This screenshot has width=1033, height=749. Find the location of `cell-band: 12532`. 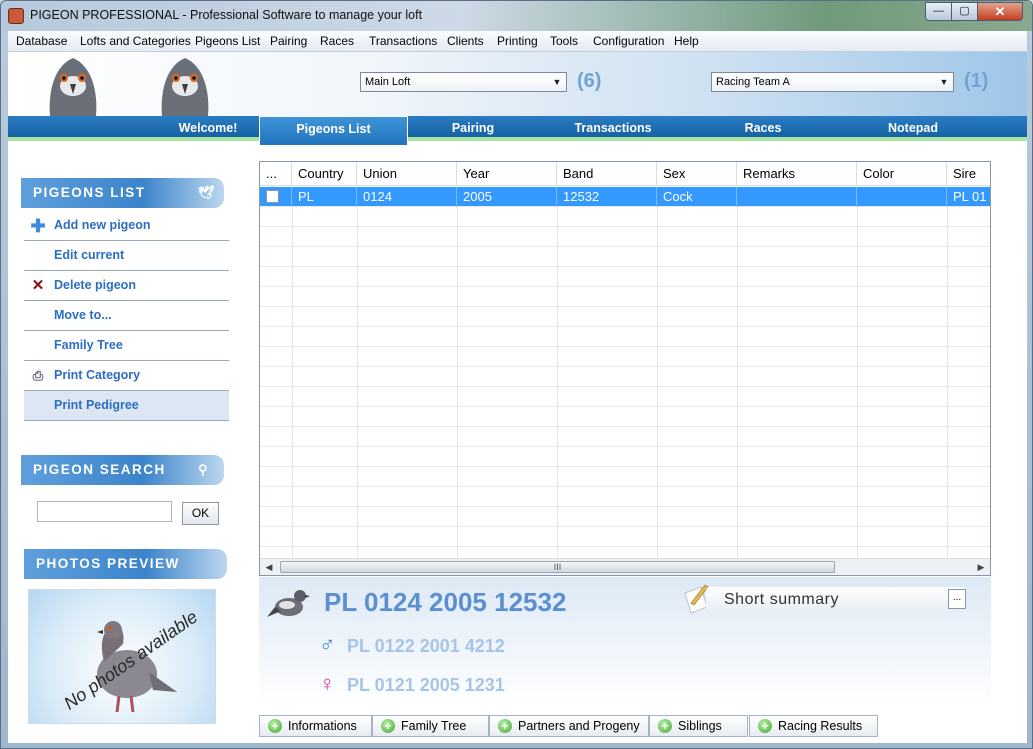

cell-band: 12532 is located at coordinates (607, 197).